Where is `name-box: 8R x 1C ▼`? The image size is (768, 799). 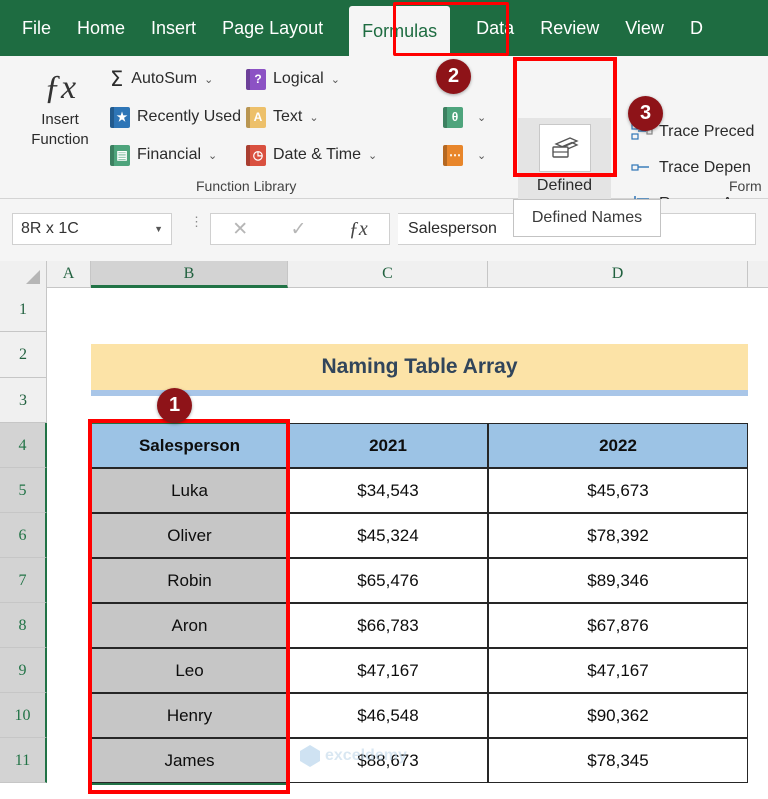
name-box: 8R x 1C ▼ is located at coordinates (92, 229).